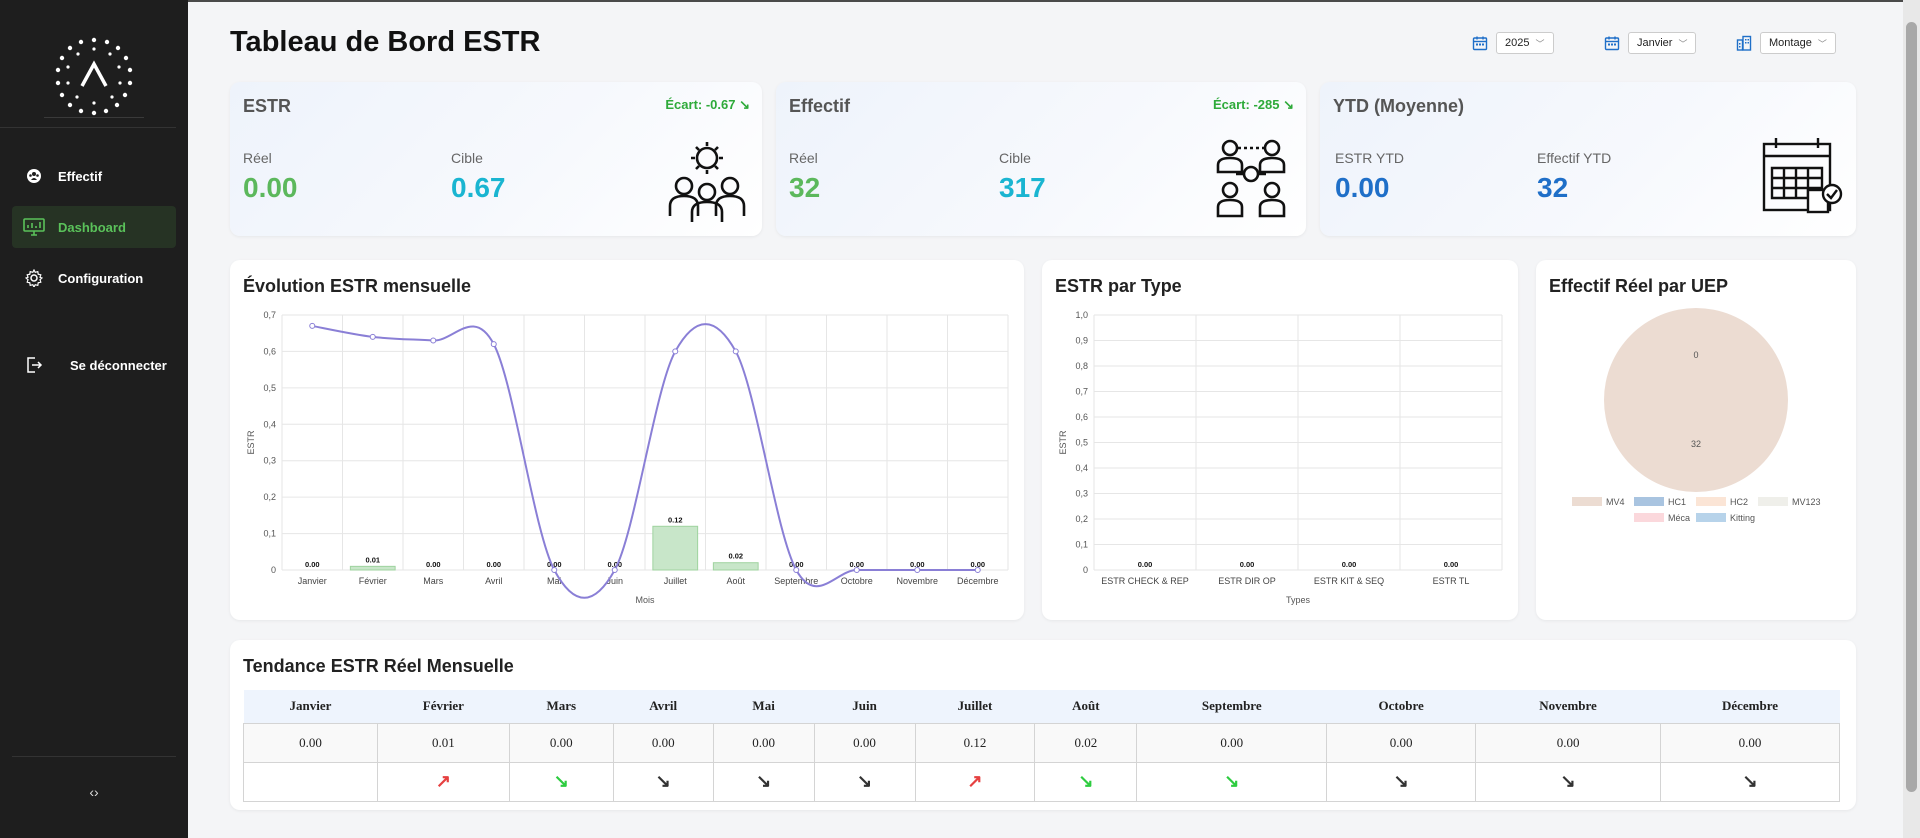 The width and height of the screenshot is (1920, 838). I want to click on column-header: Novembre, so click(1568, 706).